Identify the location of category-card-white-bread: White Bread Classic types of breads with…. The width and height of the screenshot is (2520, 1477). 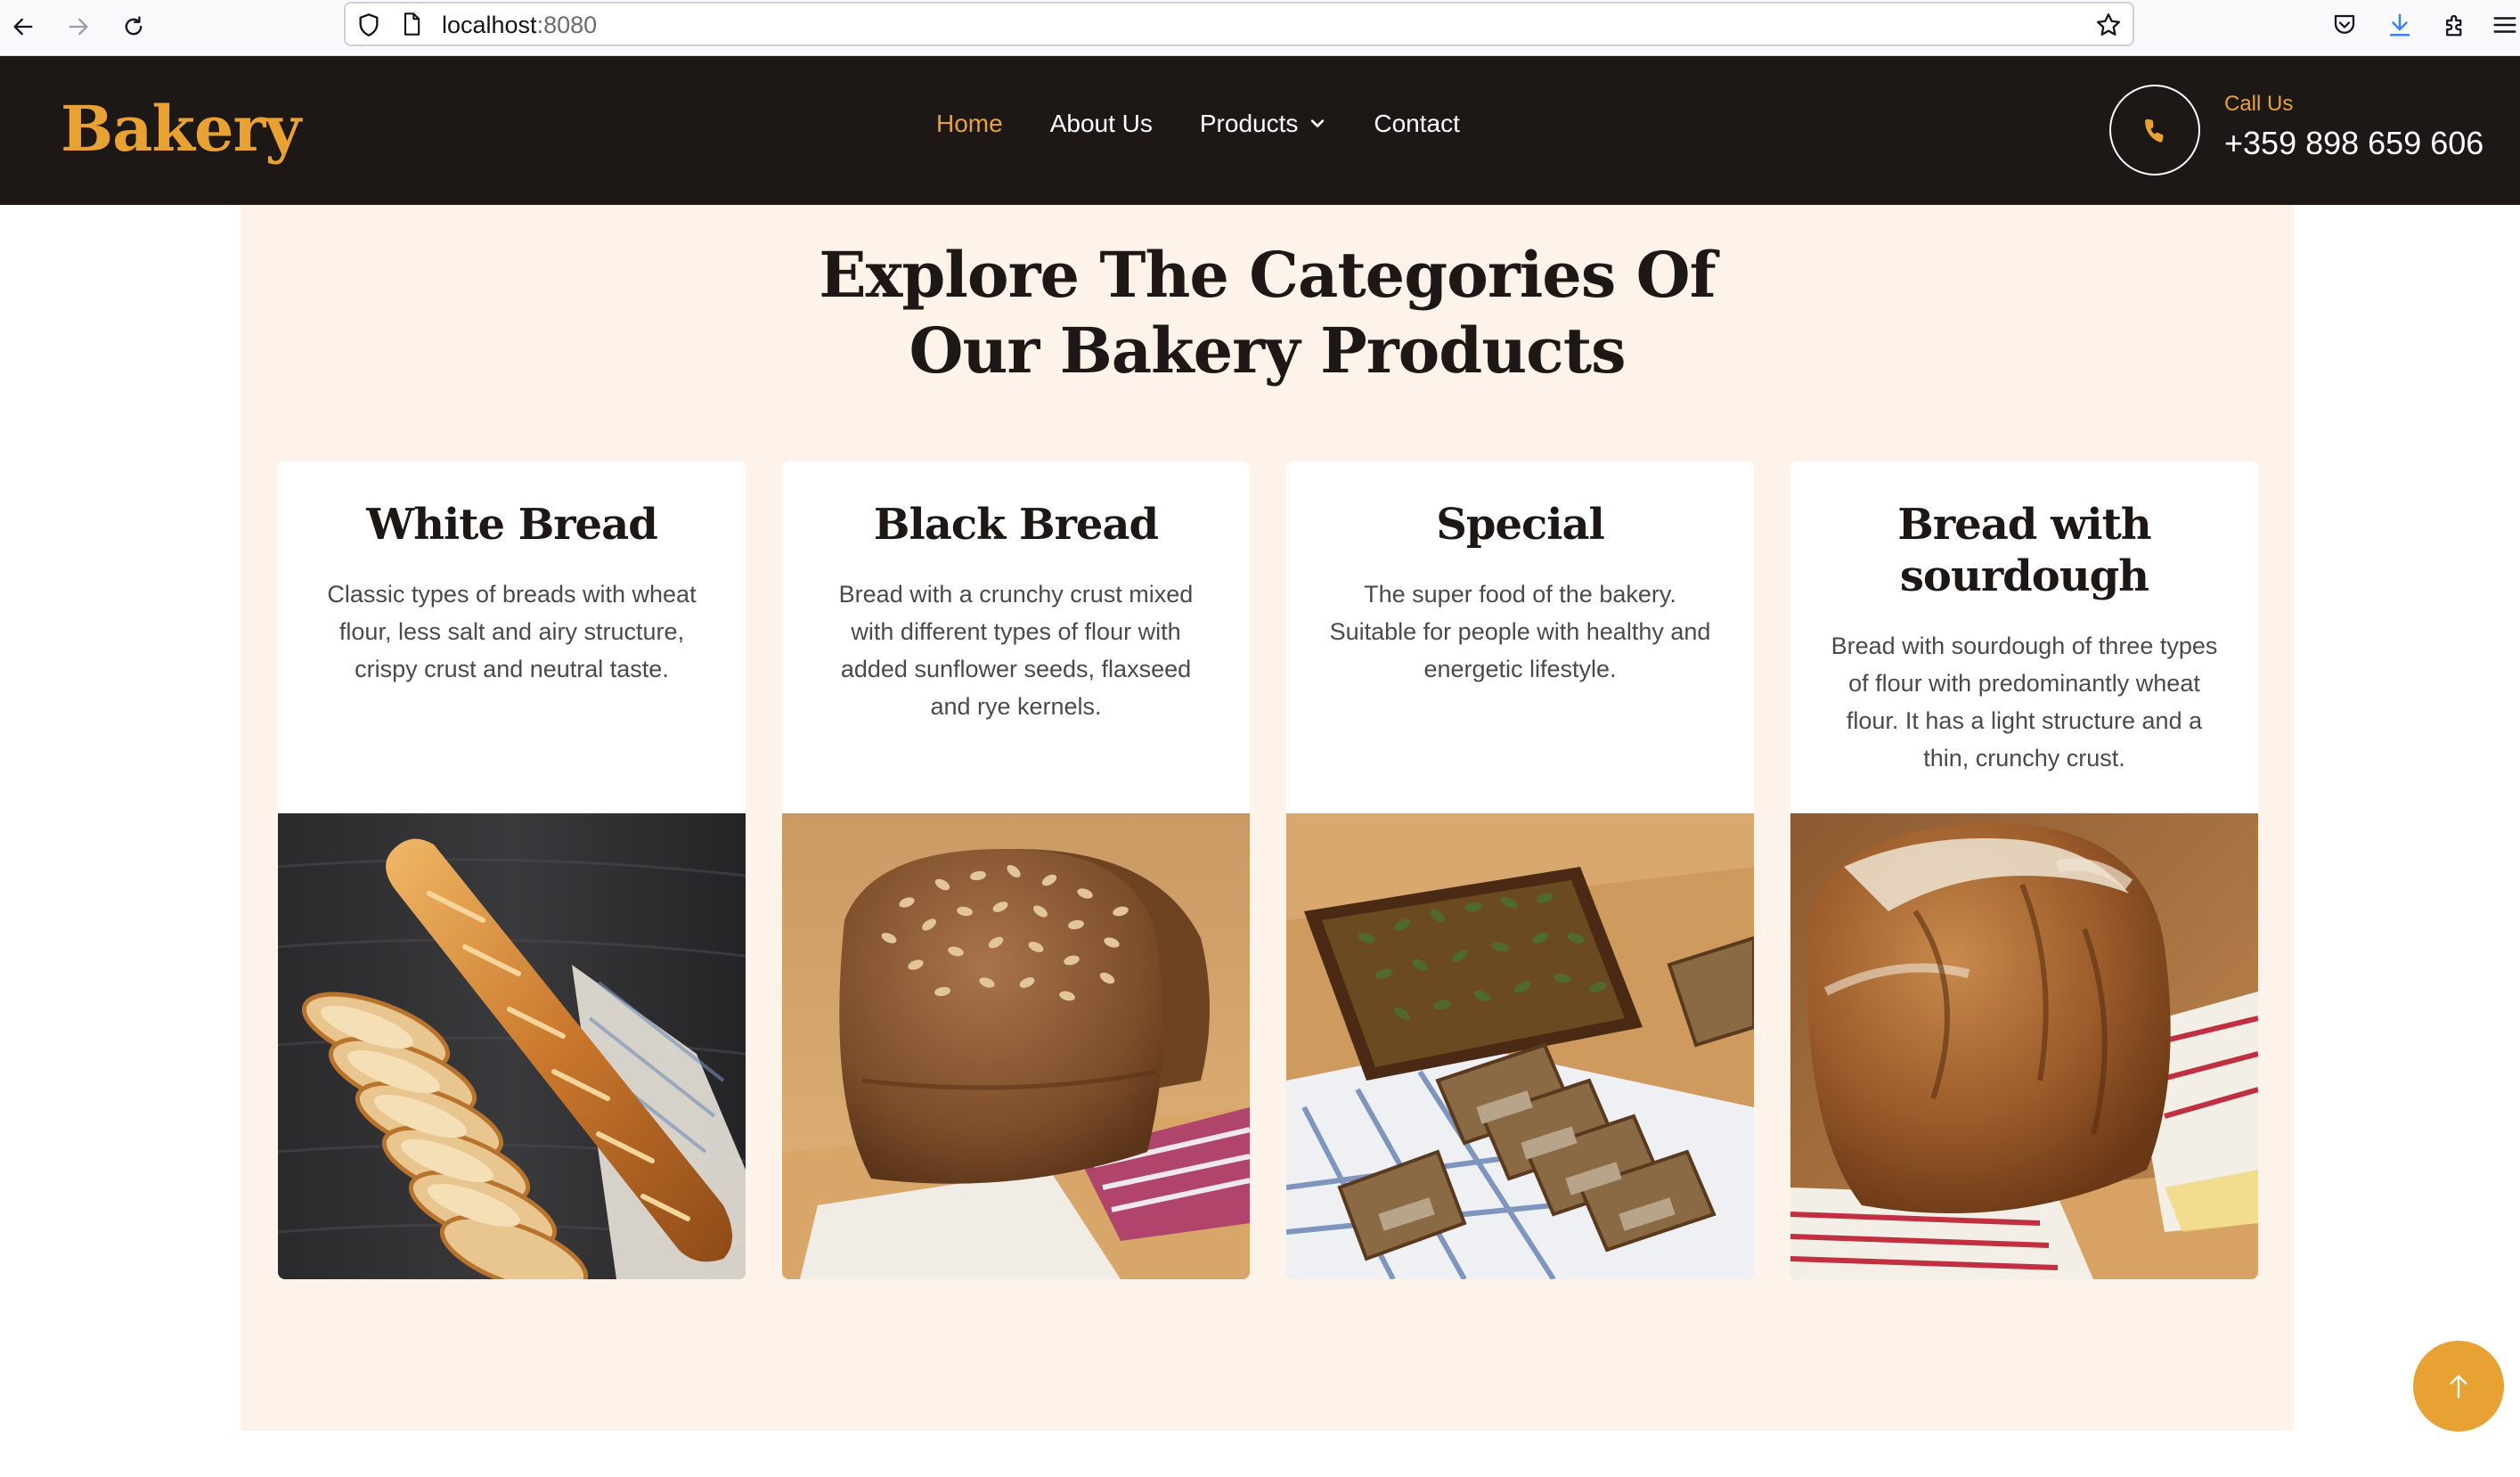
(512, 870).